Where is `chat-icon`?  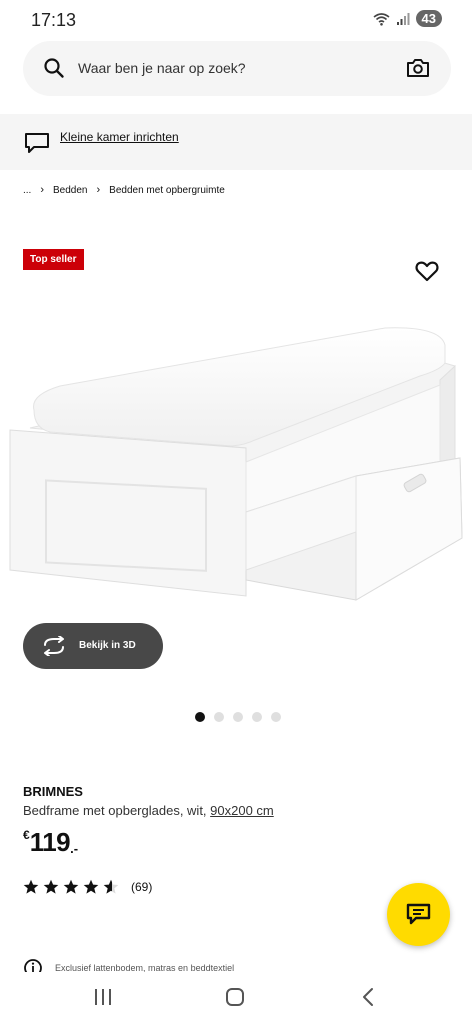
chat-icon is located at coordinates (418, 914).